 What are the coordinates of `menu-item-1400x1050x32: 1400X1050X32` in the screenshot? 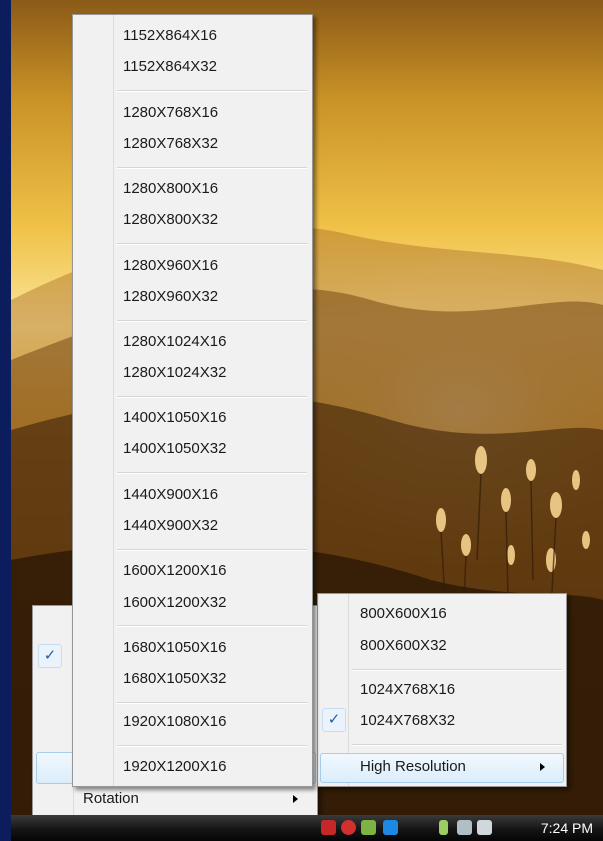 It's located at (174, 449).